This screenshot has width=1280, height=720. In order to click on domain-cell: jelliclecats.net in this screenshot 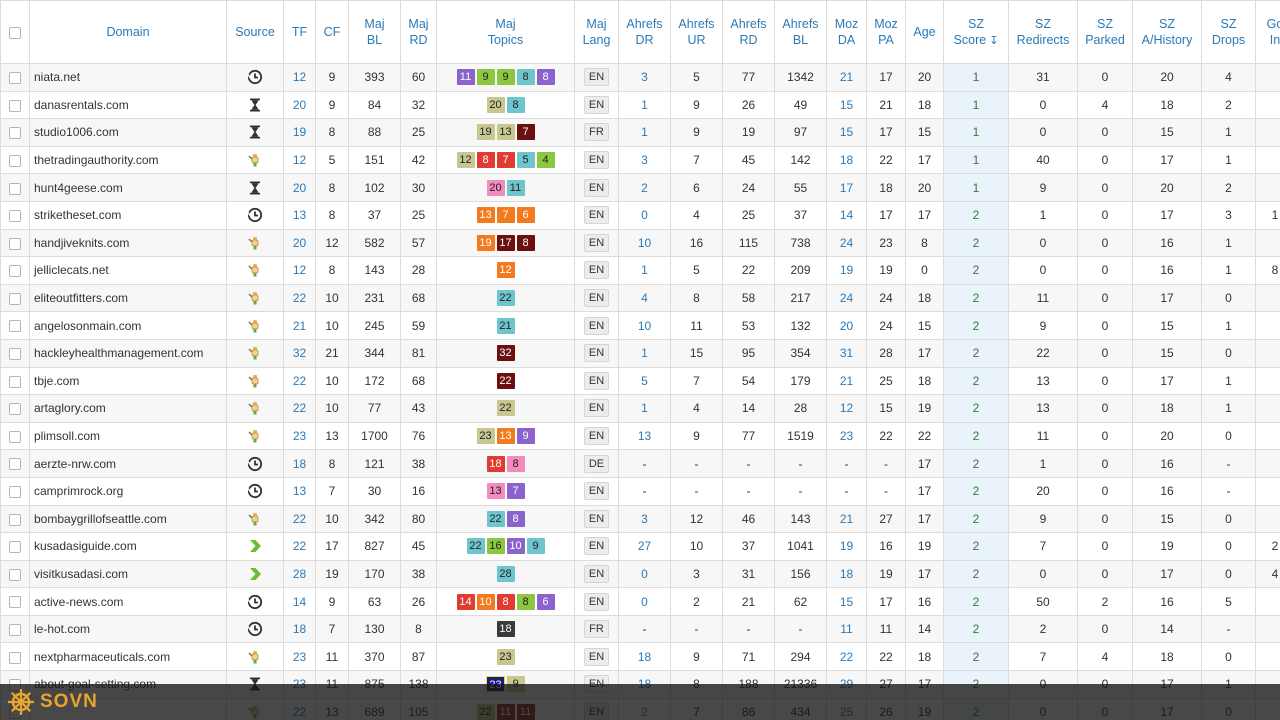, I will do `click(128, 270)`.